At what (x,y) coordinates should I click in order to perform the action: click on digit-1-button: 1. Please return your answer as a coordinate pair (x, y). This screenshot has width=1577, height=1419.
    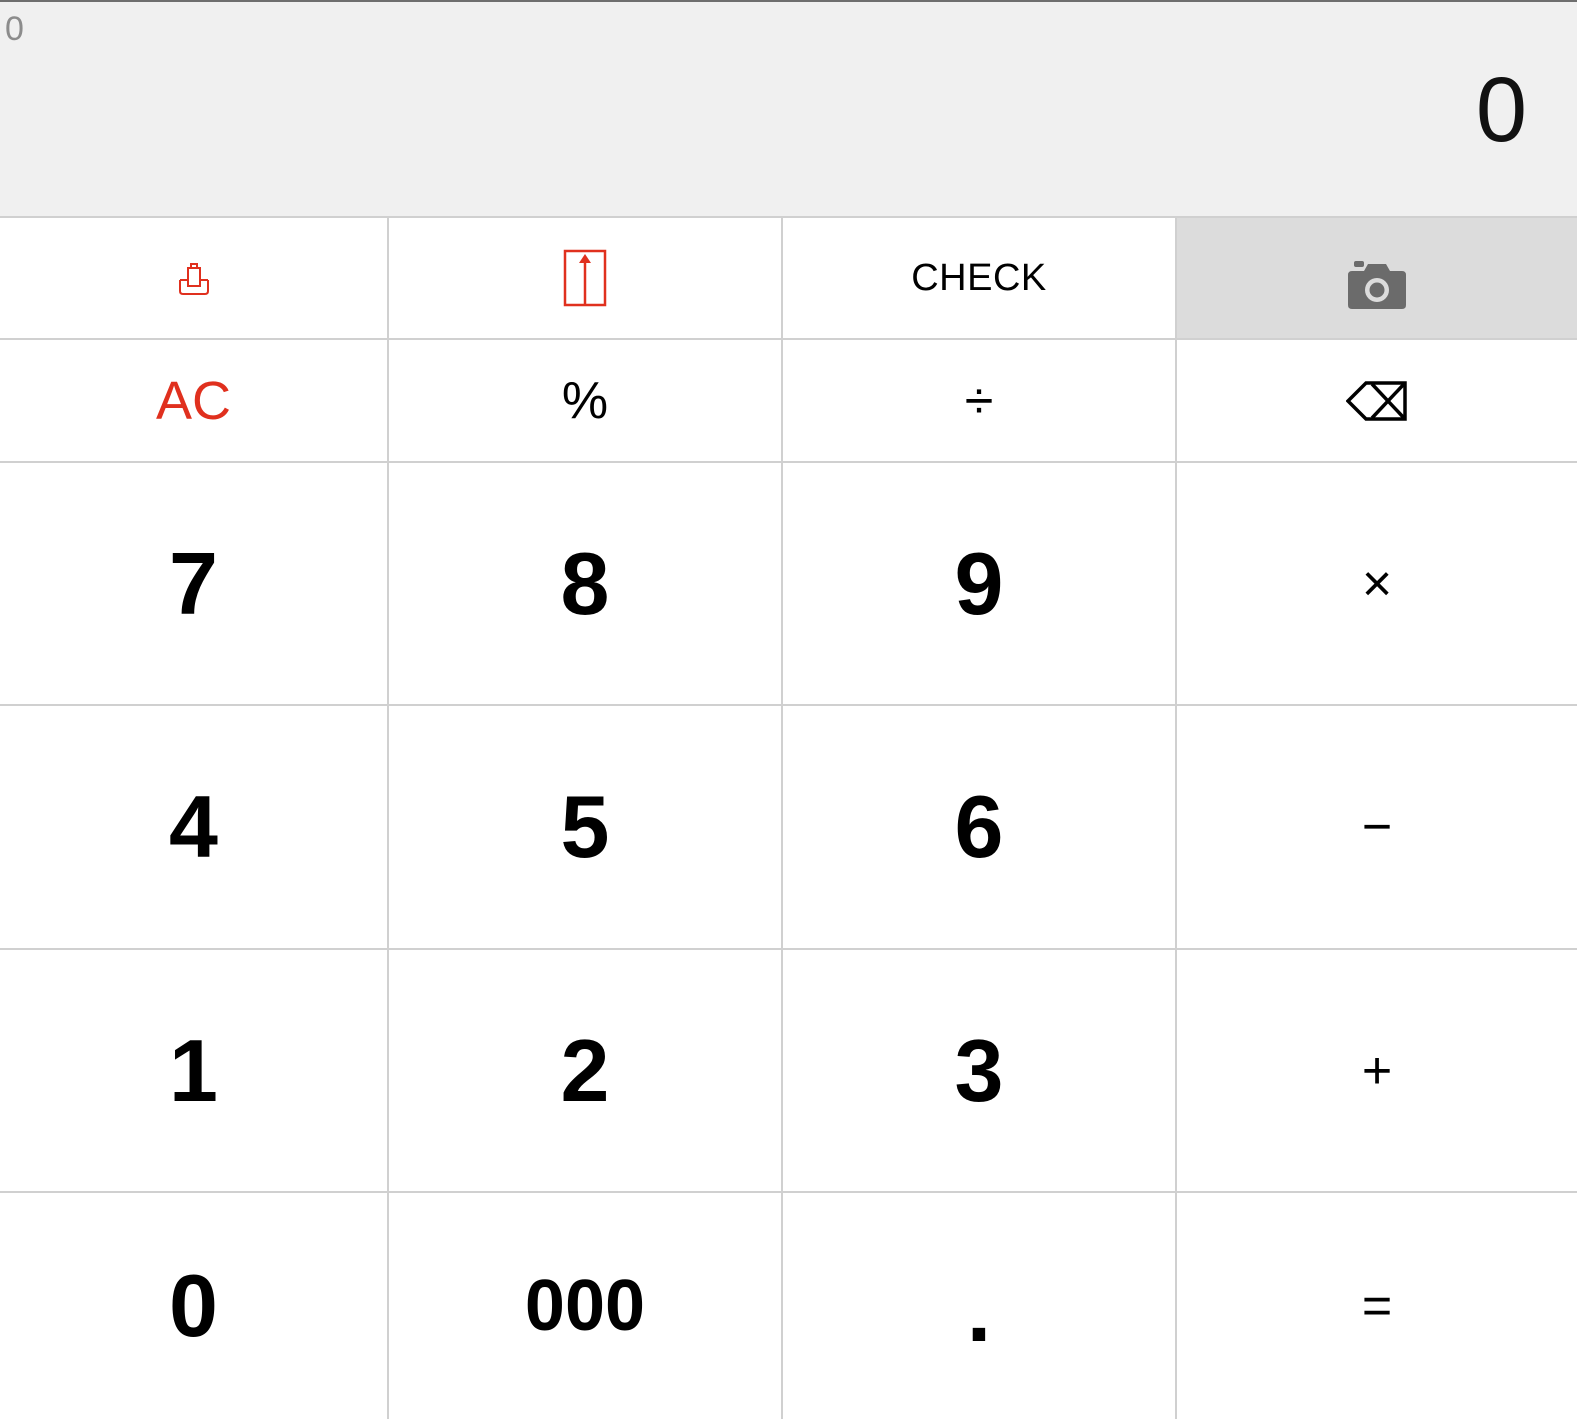
    Looking at the image, I should click on (194, 1071).